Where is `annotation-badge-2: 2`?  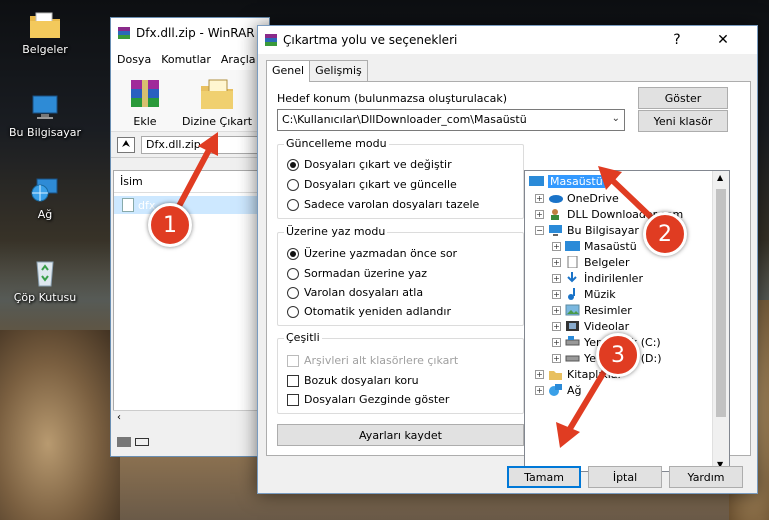
annotation-badge-2: 2 is located at coordinates (665, 234).